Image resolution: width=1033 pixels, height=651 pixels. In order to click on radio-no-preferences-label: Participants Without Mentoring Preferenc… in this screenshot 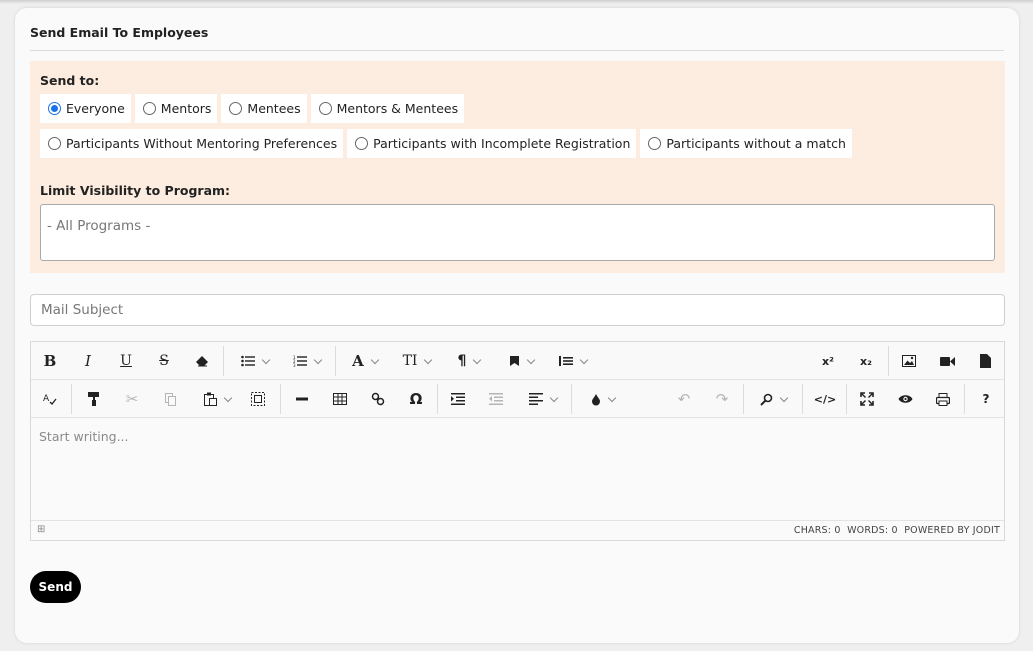, I will do `click(202, 143)`.